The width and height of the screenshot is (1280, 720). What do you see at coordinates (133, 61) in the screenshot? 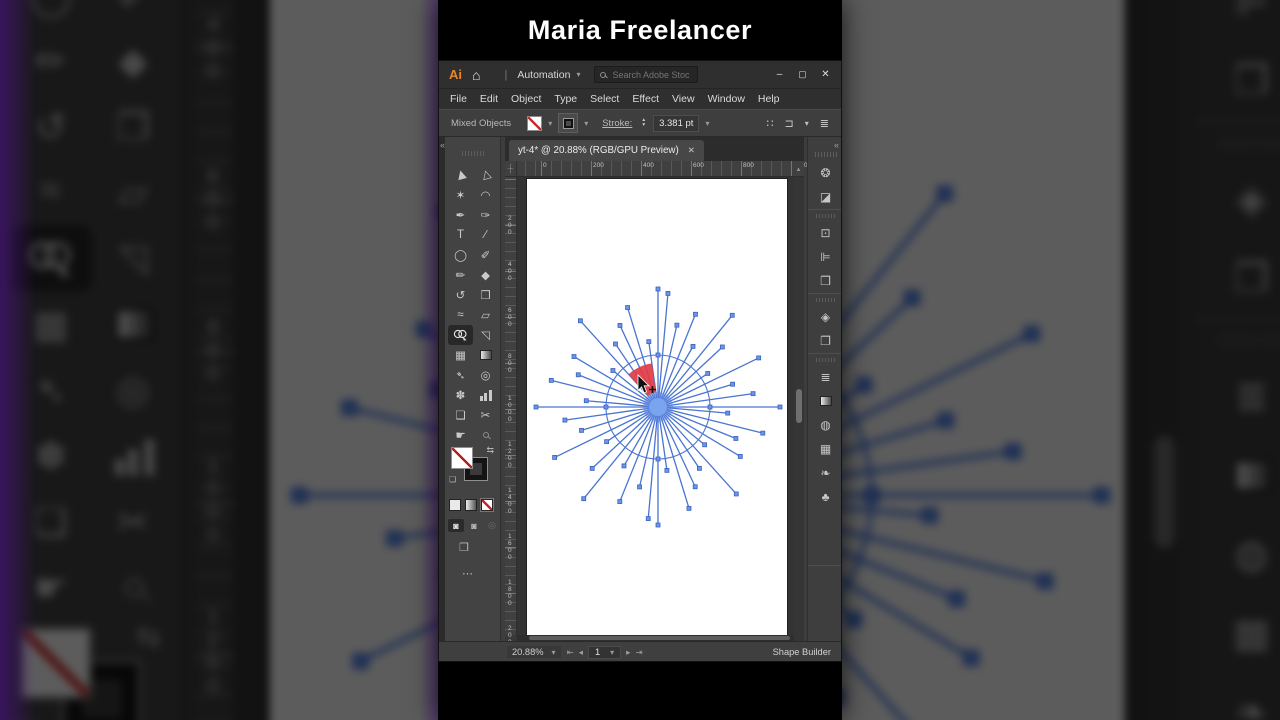
I see `eraser-tool: ◆` at bounding box center [133, 61].